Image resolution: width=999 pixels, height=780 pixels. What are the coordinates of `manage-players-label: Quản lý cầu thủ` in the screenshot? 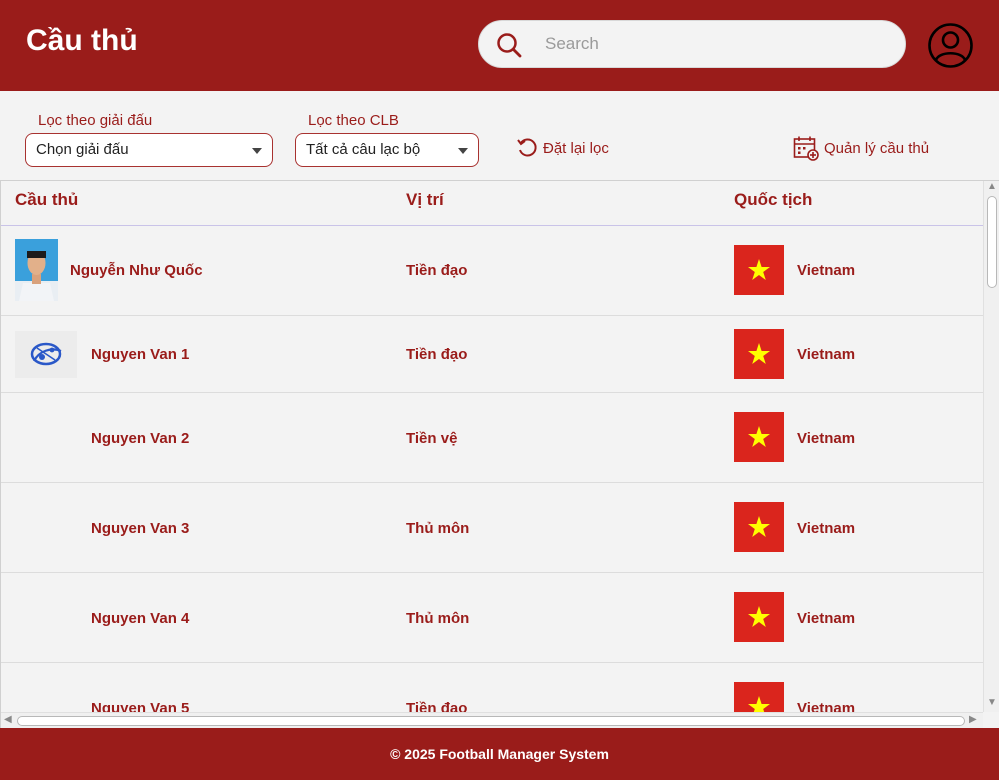 It's located at (877, 148).